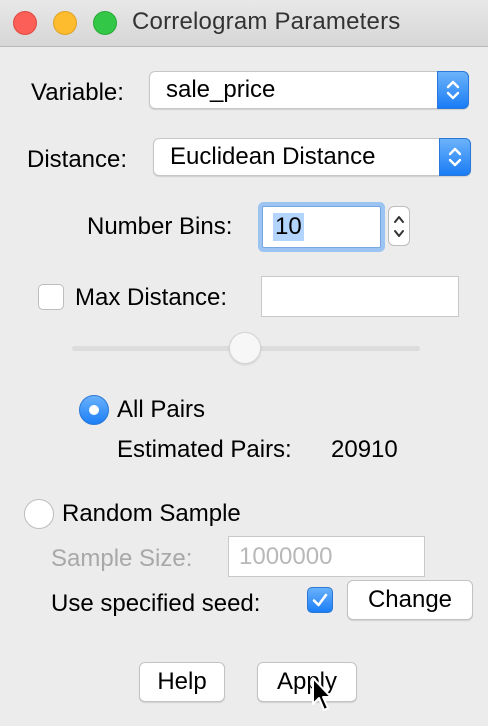 This screenshot has width=488, height=726. I want to click on variable-select-value: sale_price, so click(221, 89).